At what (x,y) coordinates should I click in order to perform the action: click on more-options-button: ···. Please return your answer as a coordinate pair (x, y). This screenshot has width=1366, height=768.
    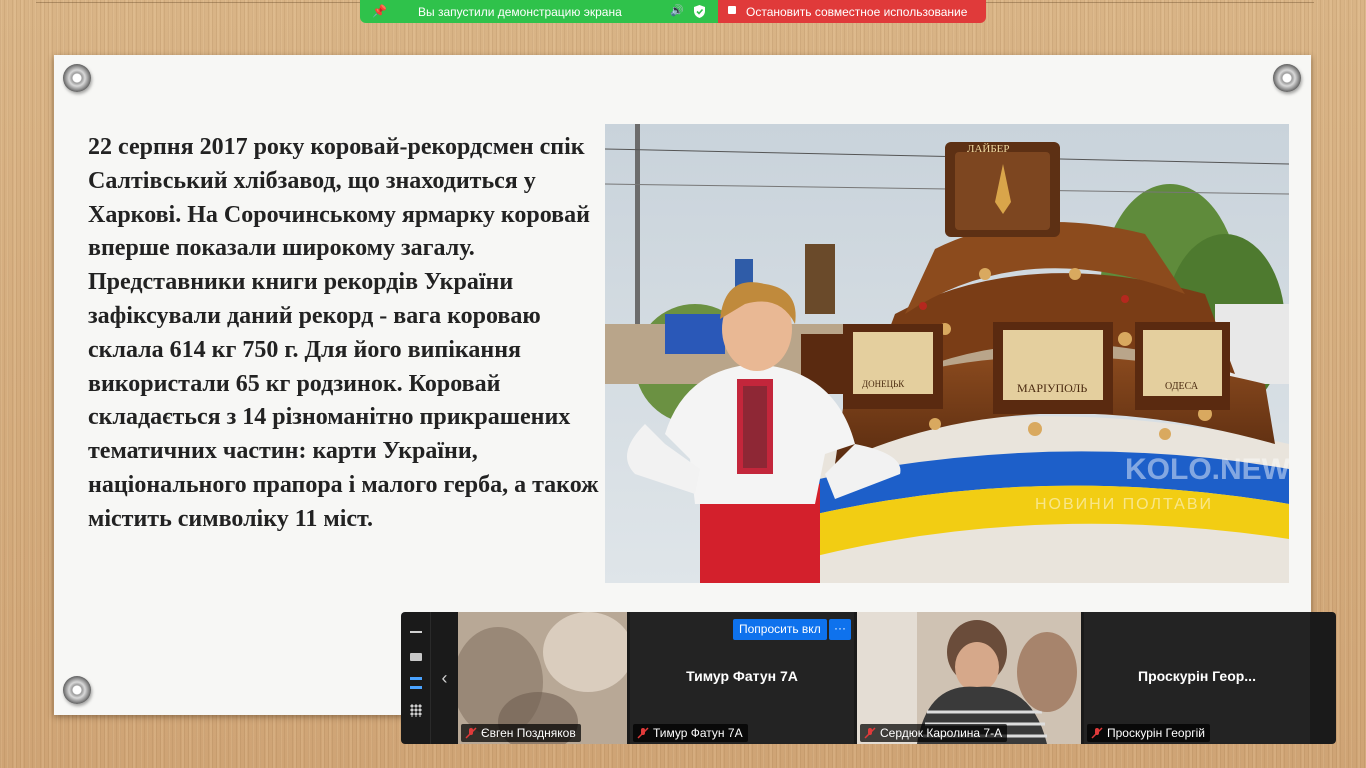
    Looking at the image, I should click on (840, 629).